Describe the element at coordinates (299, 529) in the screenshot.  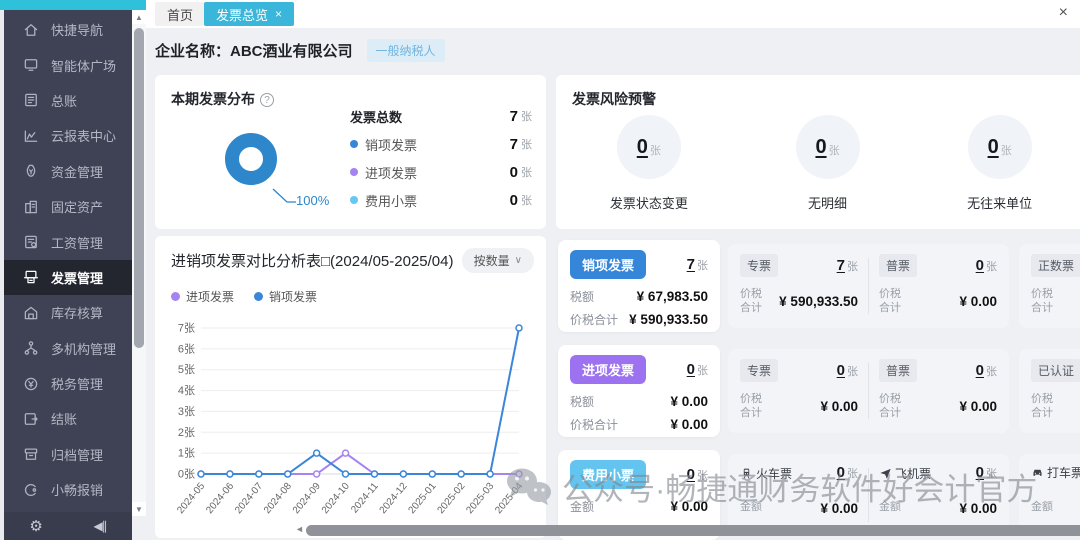
I see `hscroll-left-arrow-icon: ◄` at that location.